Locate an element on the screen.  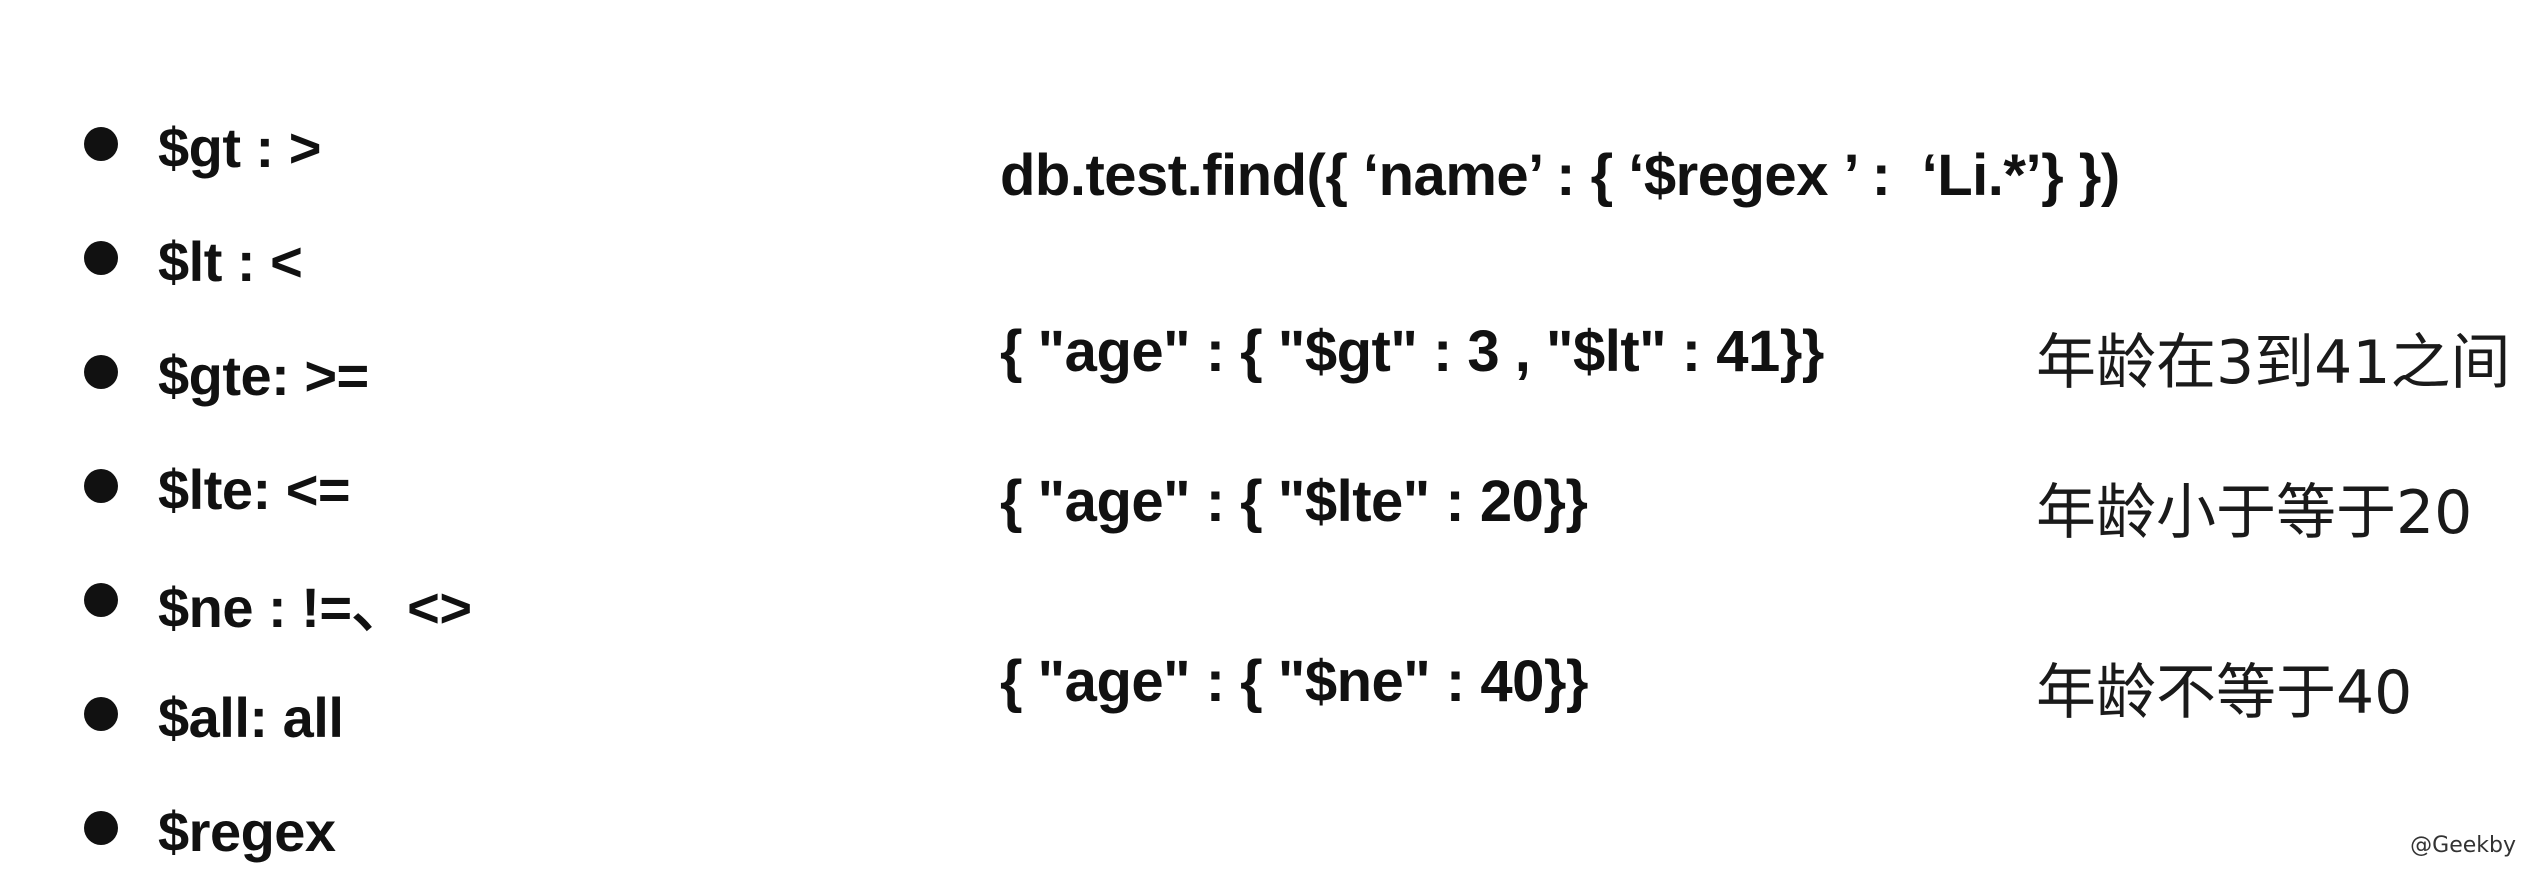
operator-label: $all: all is located at coordinates (251, 717).